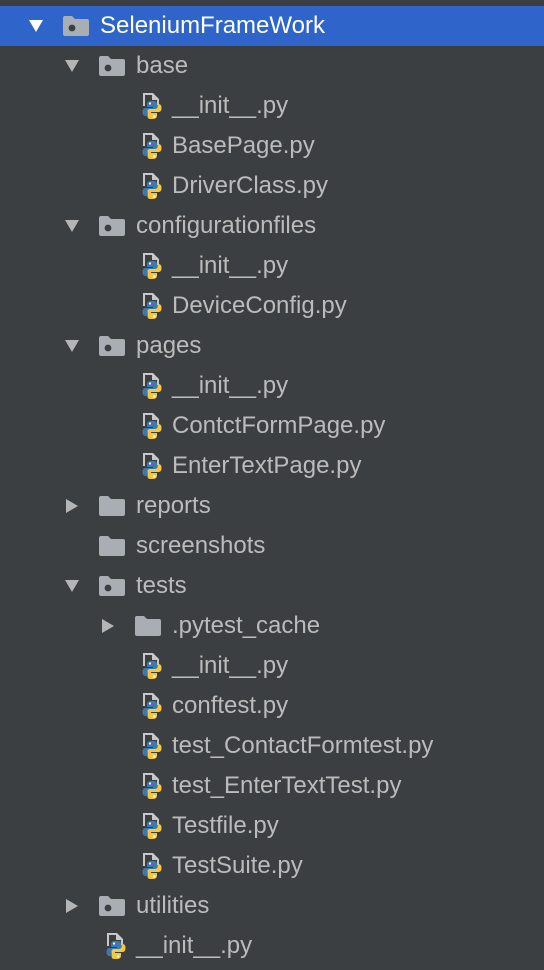 The image size is (544, 970). I want to click on tree-item-testfile-py: Testfile.py, so click(272, 826).